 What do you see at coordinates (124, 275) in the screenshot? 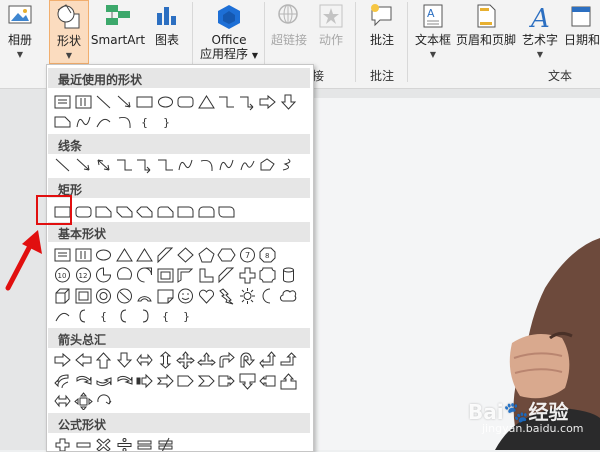
I see `basic-shape-chord-icon` at bounding box center [124, 275].